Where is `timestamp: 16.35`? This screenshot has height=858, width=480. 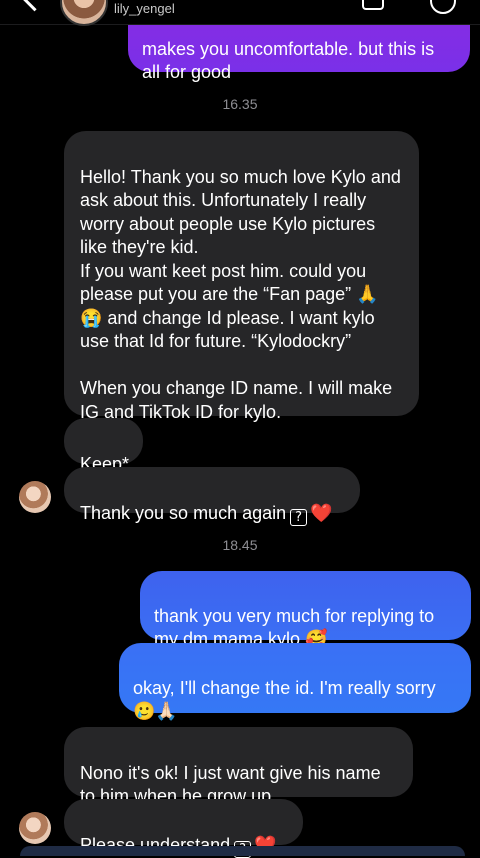 timestamp: 16.35 is located at coordinates (240, 104).